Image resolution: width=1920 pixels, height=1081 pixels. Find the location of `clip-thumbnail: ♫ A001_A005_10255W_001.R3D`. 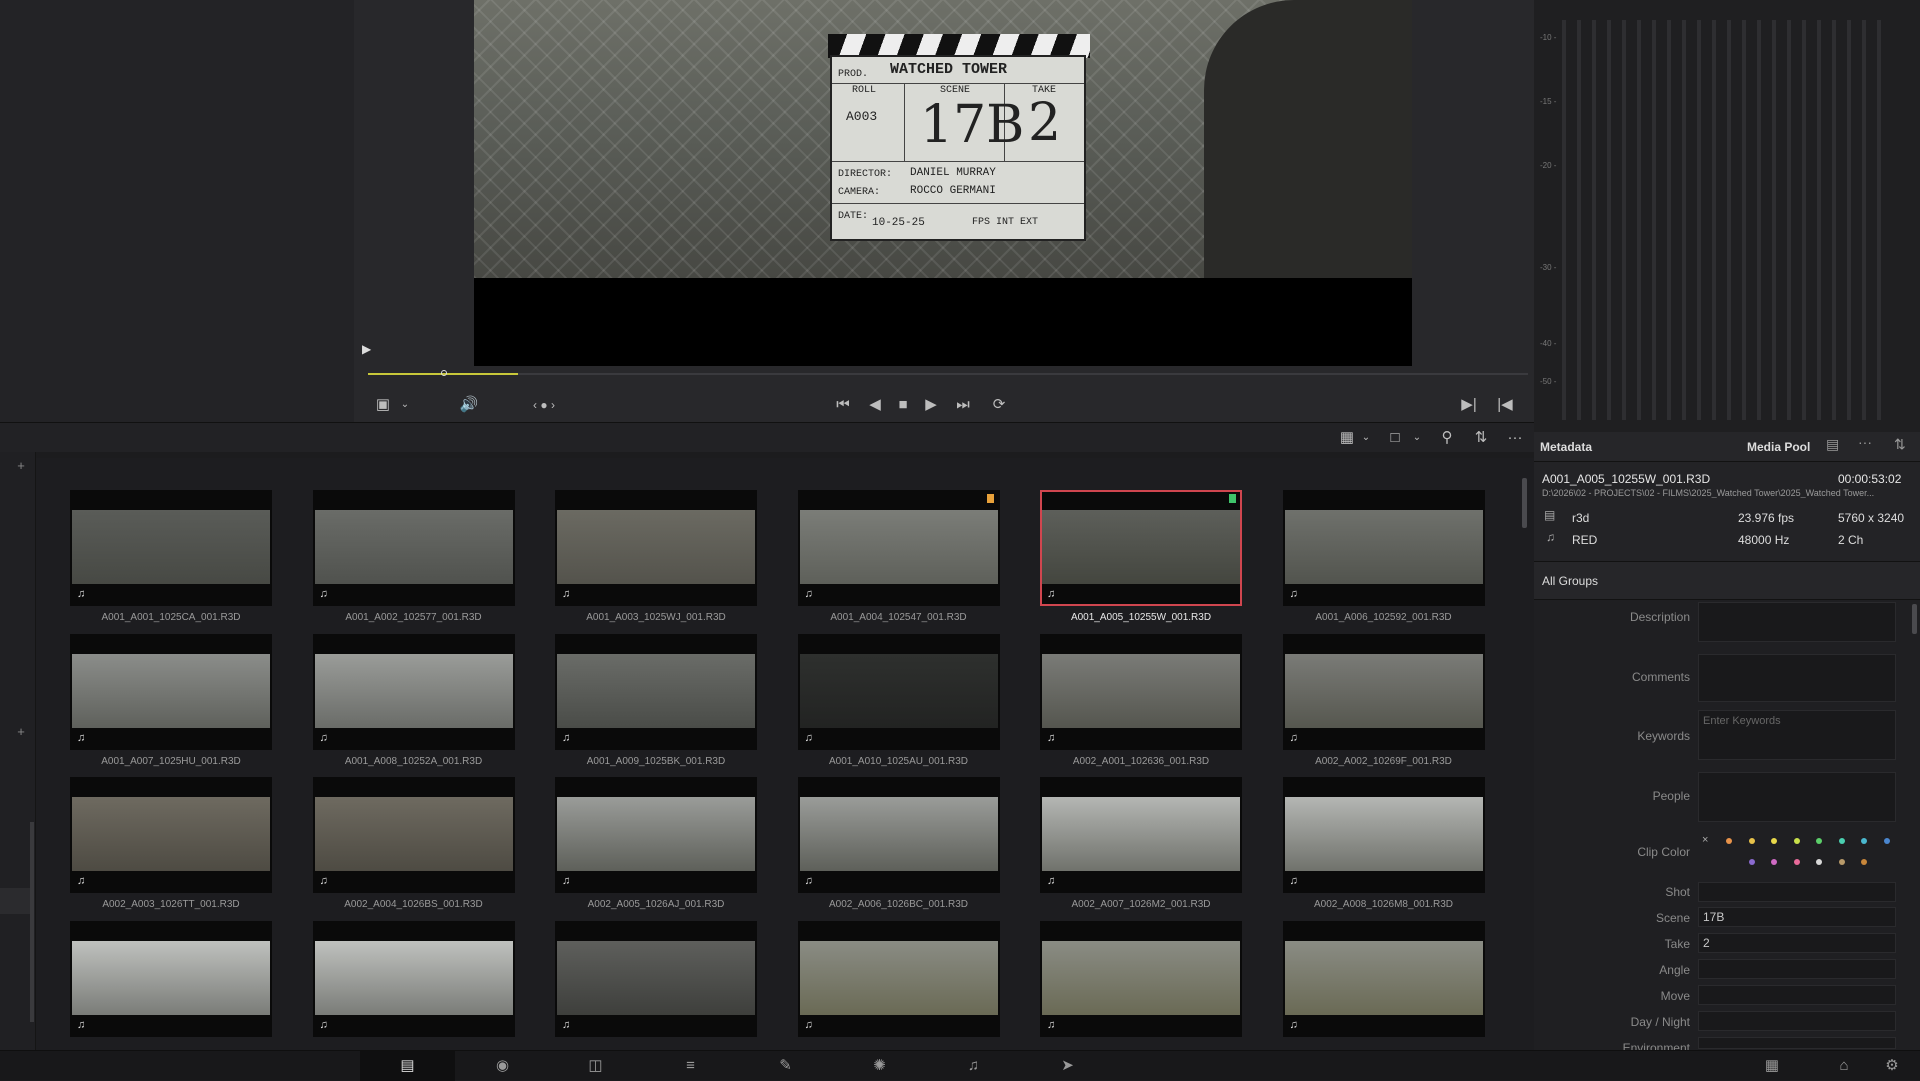

clip-thumbnail: ♫ A001_A005_10255W_001.R3D is located at coordinates (1141, 561).